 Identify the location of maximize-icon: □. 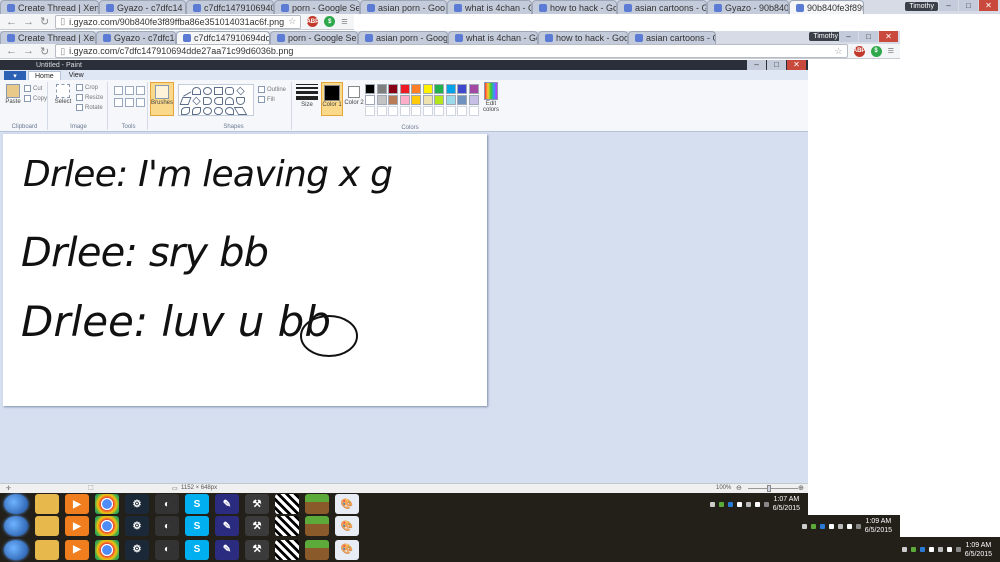
(868, 36).